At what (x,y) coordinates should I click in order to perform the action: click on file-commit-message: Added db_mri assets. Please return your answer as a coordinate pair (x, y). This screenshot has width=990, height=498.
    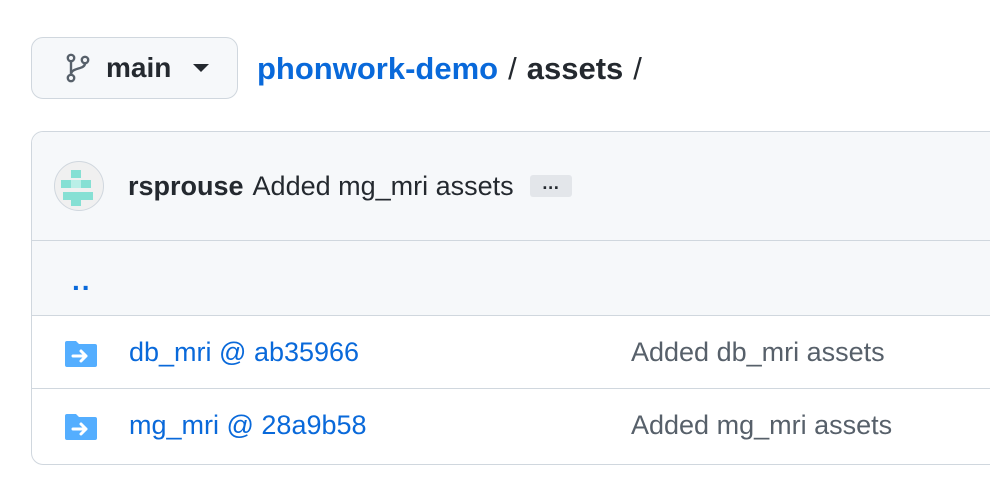
    Looking at the image, I should click on (758, 352).